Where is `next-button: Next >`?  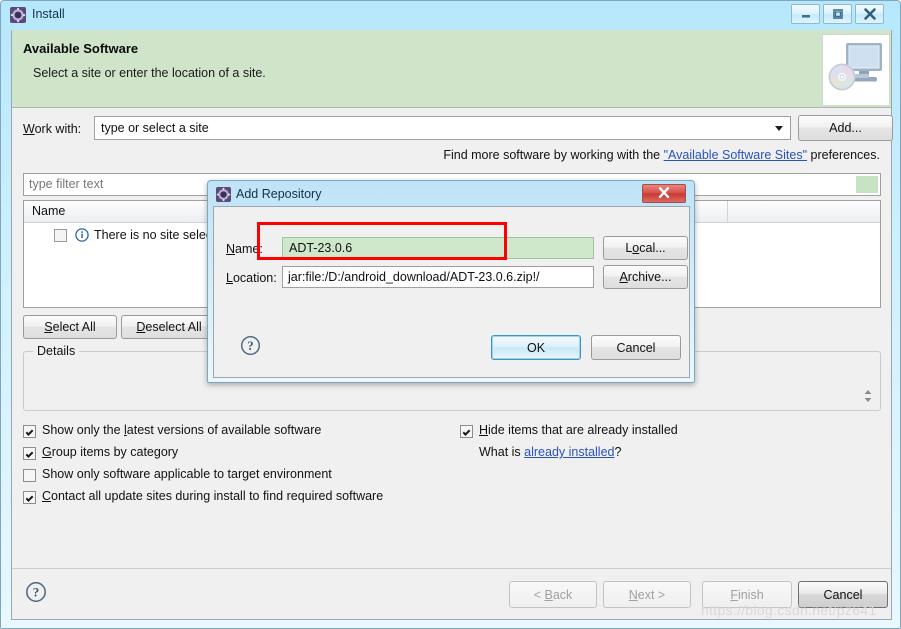
next-button: Next > is located at coordinates (647, 594).